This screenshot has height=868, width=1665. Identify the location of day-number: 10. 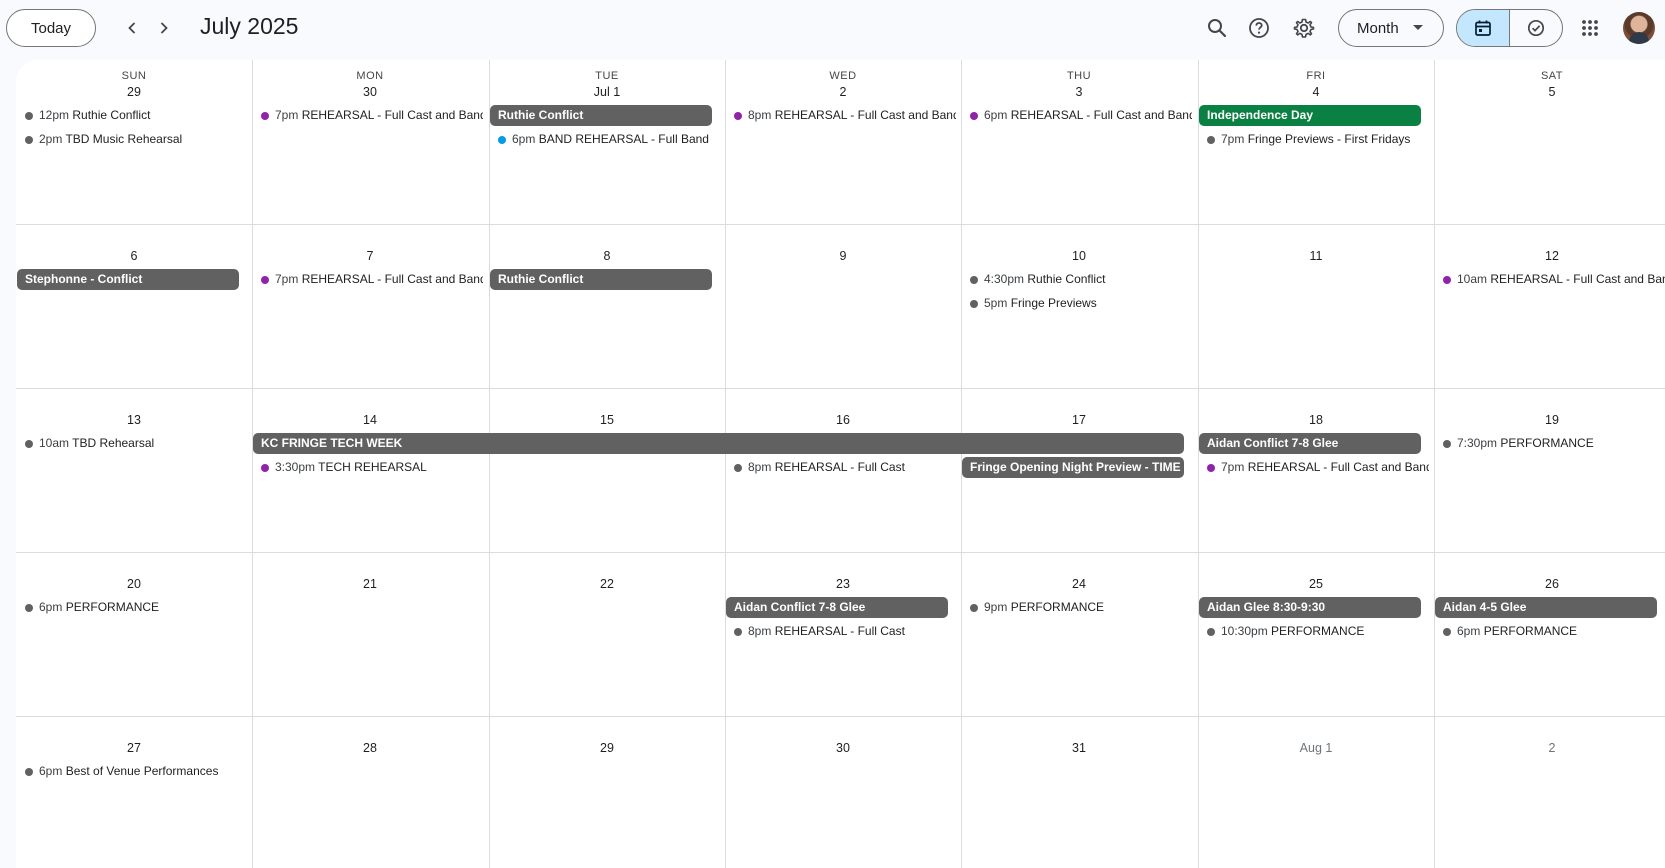
(1079, 256).